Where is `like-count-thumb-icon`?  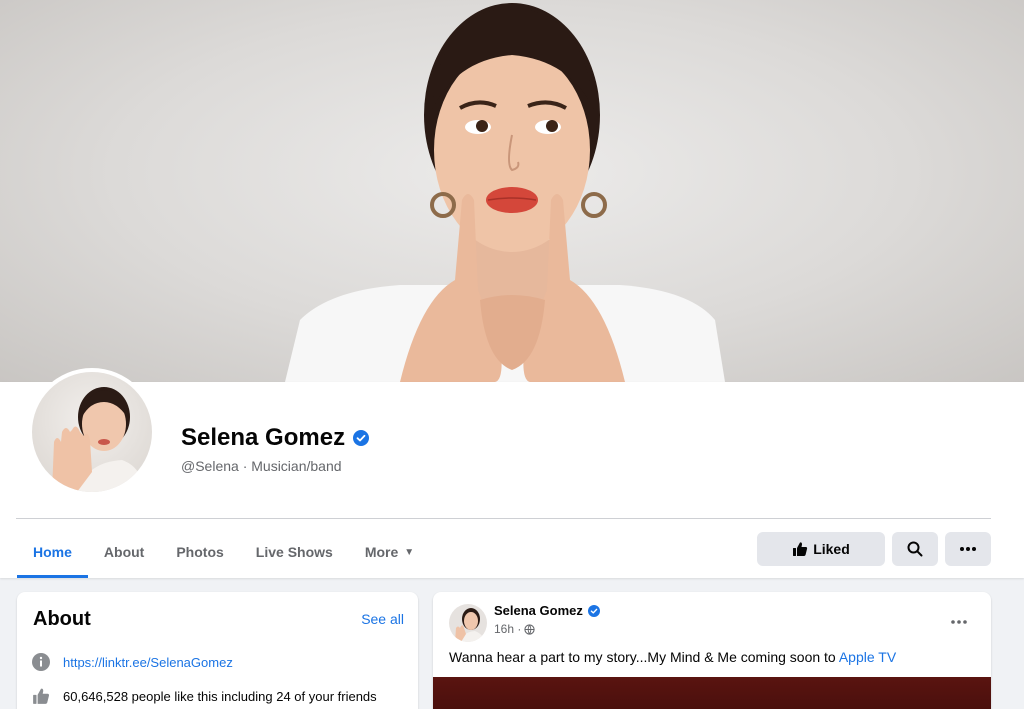 like-count-thumb-icon is located at coordinates (41, 696).